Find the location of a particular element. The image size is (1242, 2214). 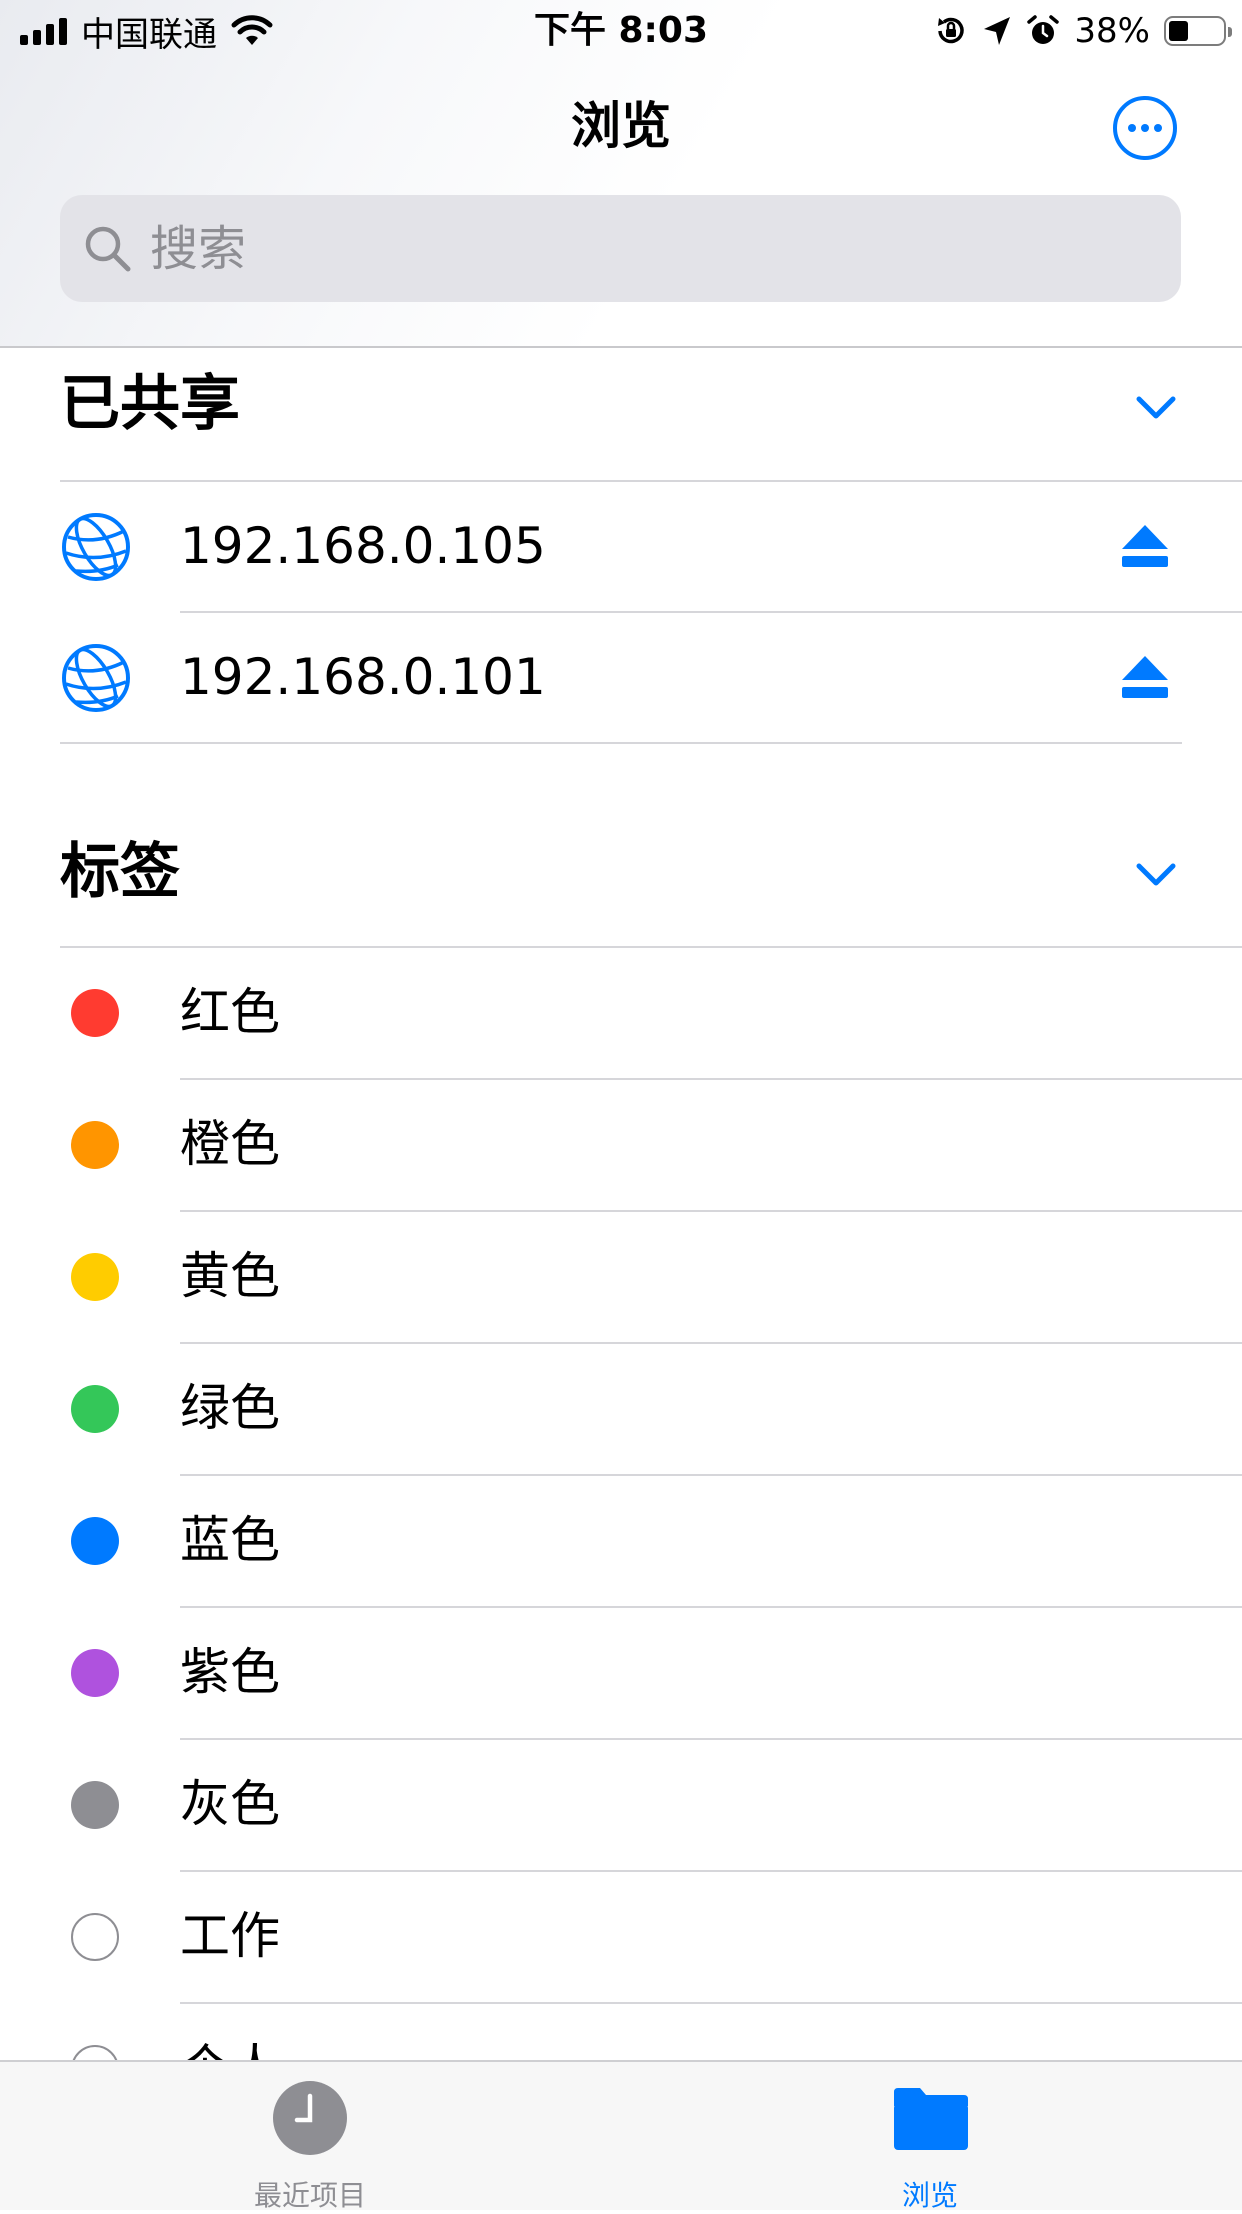

battery-icon is located at coordinates (1198, 31).